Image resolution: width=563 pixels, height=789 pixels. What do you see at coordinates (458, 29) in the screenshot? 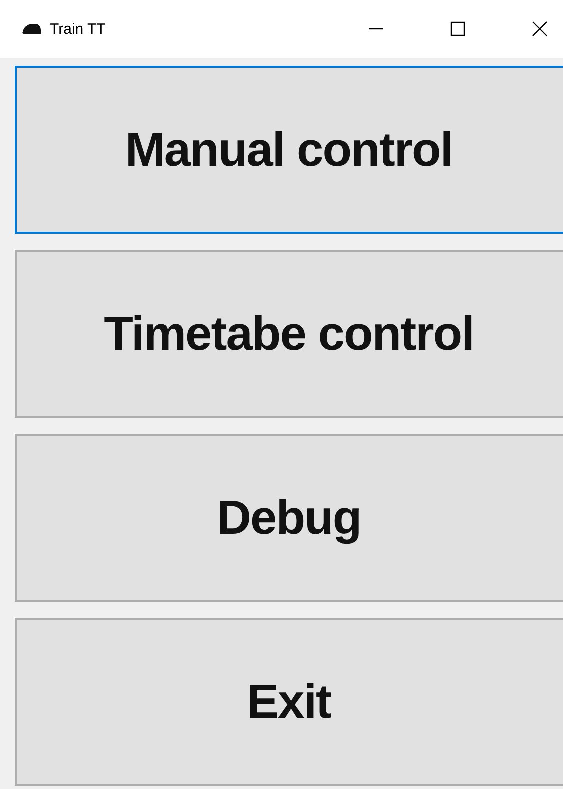
I see `maximize-icon` at bounding box center [458, 29].